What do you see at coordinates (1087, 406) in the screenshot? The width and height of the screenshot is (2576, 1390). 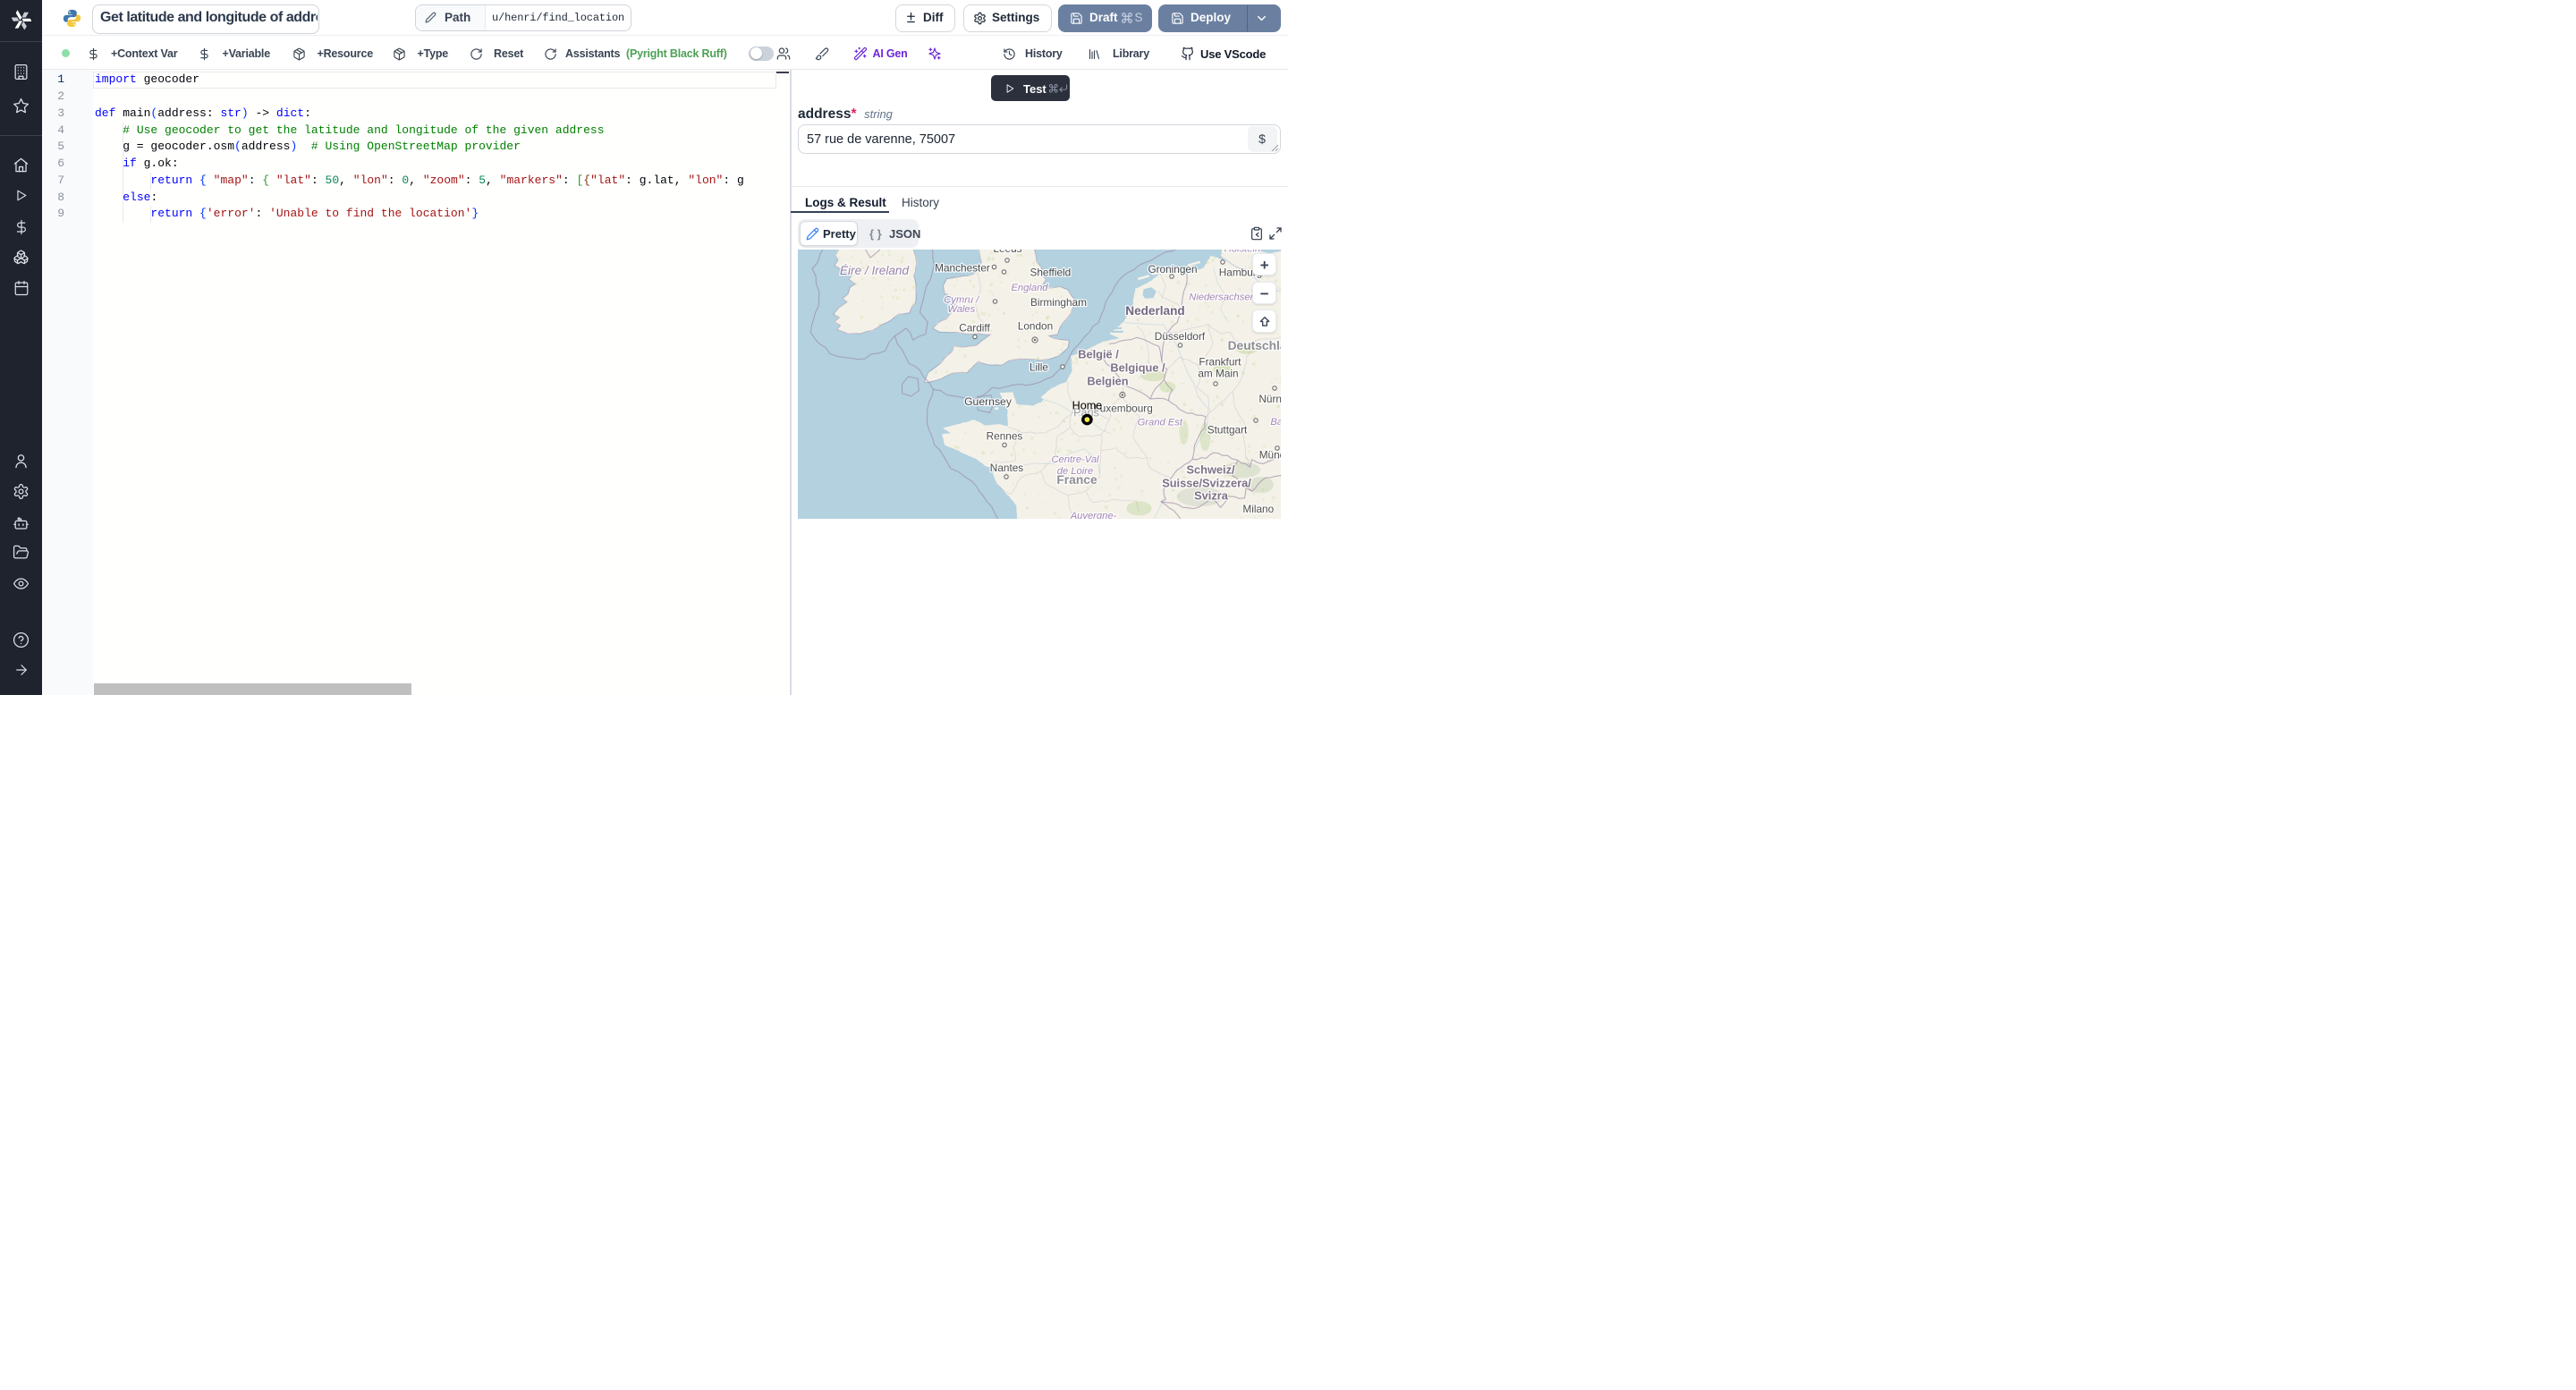 I see `svg-text: Home` at bounding box center [1087, 406].